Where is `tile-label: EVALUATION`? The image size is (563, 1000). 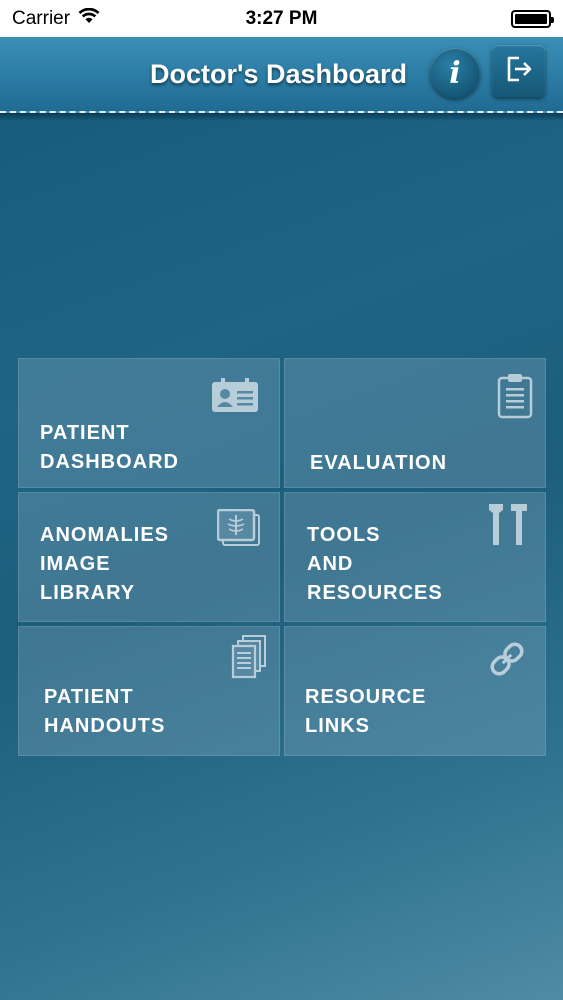
tile-label: EVALUATION is located at coordinates (379, 463).